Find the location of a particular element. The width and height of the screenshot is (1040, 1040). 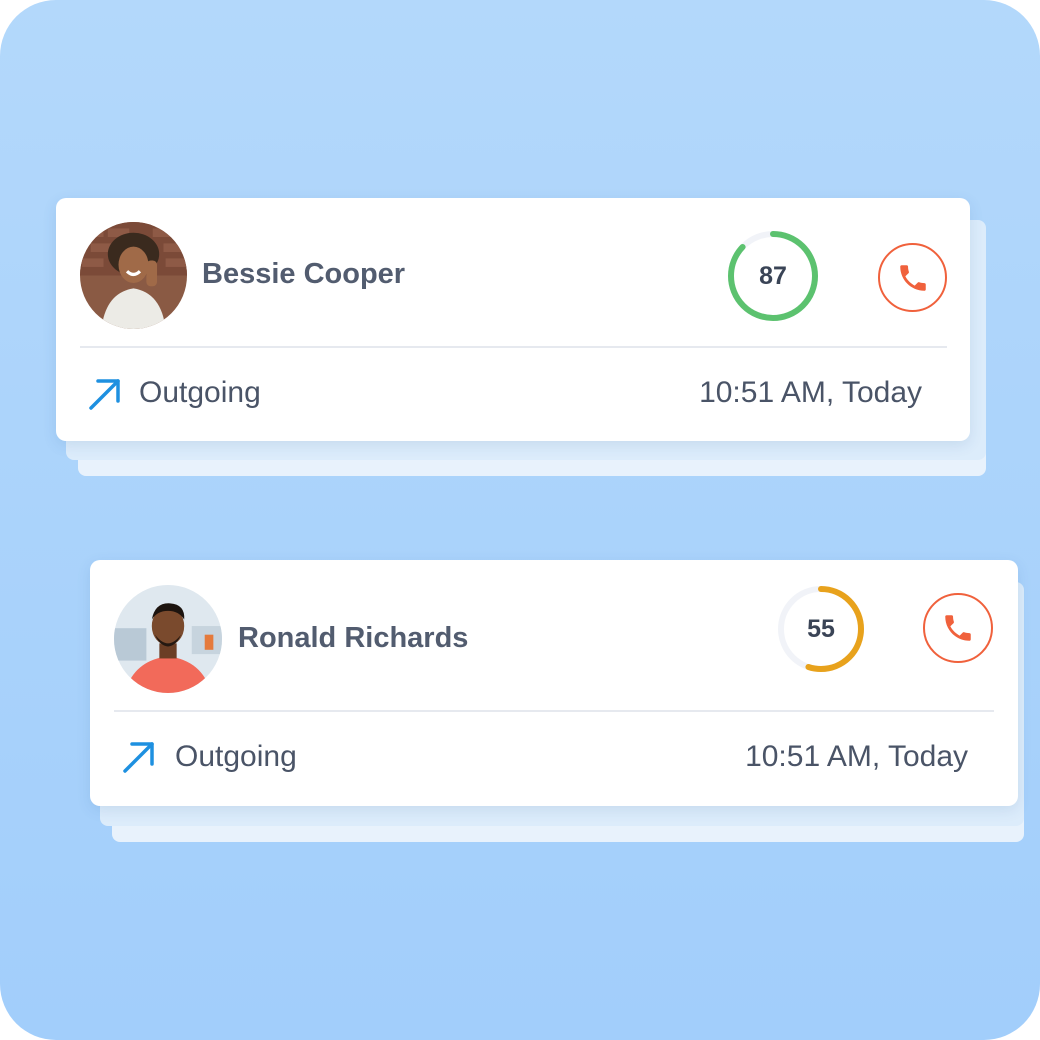

score-value: 55 is located at coordinates (821, 628).